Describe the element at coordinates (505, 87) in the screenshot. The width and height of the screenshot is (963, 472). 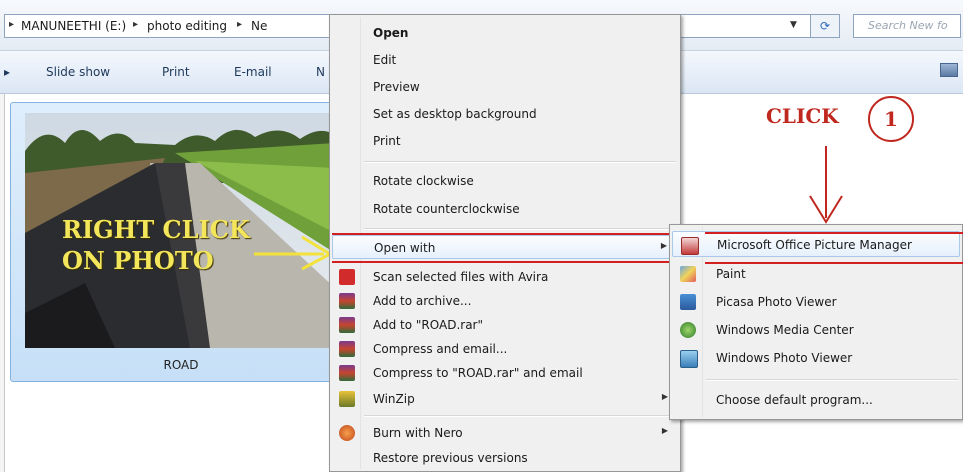
I see `menu-item-preview: Preview` at that location.